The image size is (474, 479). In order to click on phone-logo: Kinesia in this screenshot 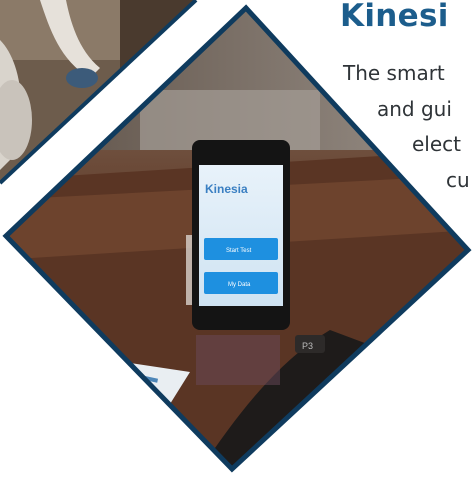, I will do `click(226, 189)`.